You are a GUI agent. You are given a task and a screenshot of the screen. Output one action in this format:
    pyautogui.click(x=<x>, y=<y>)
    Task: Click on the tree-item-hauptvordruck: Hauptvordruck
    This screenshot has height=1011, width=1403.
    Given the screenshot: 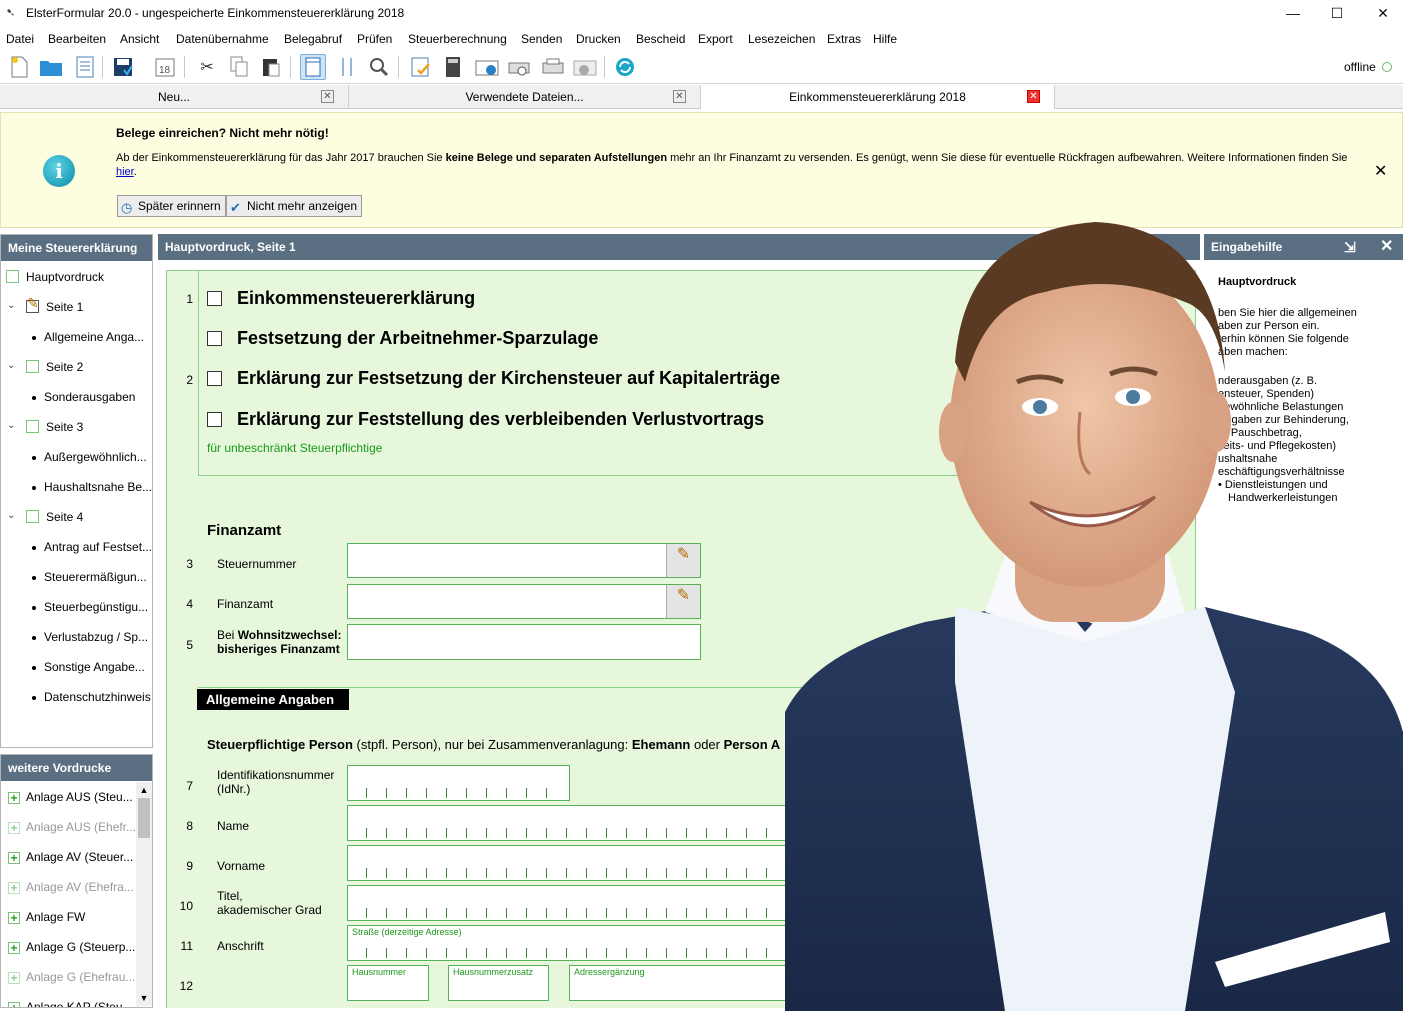 What is the action you would take?
    pyautogui.click(x=65, y=277)
    